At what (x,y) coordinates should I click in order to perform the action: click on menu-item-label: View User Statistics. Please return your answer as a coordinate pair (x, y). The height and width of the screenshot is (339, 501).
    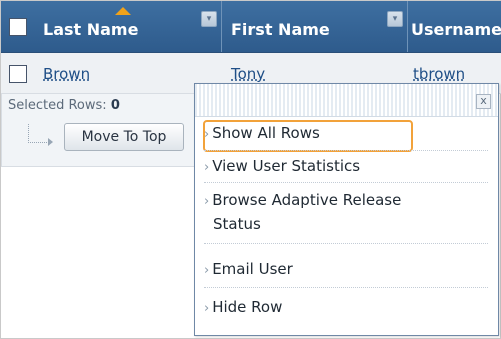
    Looking at the image, I should click on (286, 166).